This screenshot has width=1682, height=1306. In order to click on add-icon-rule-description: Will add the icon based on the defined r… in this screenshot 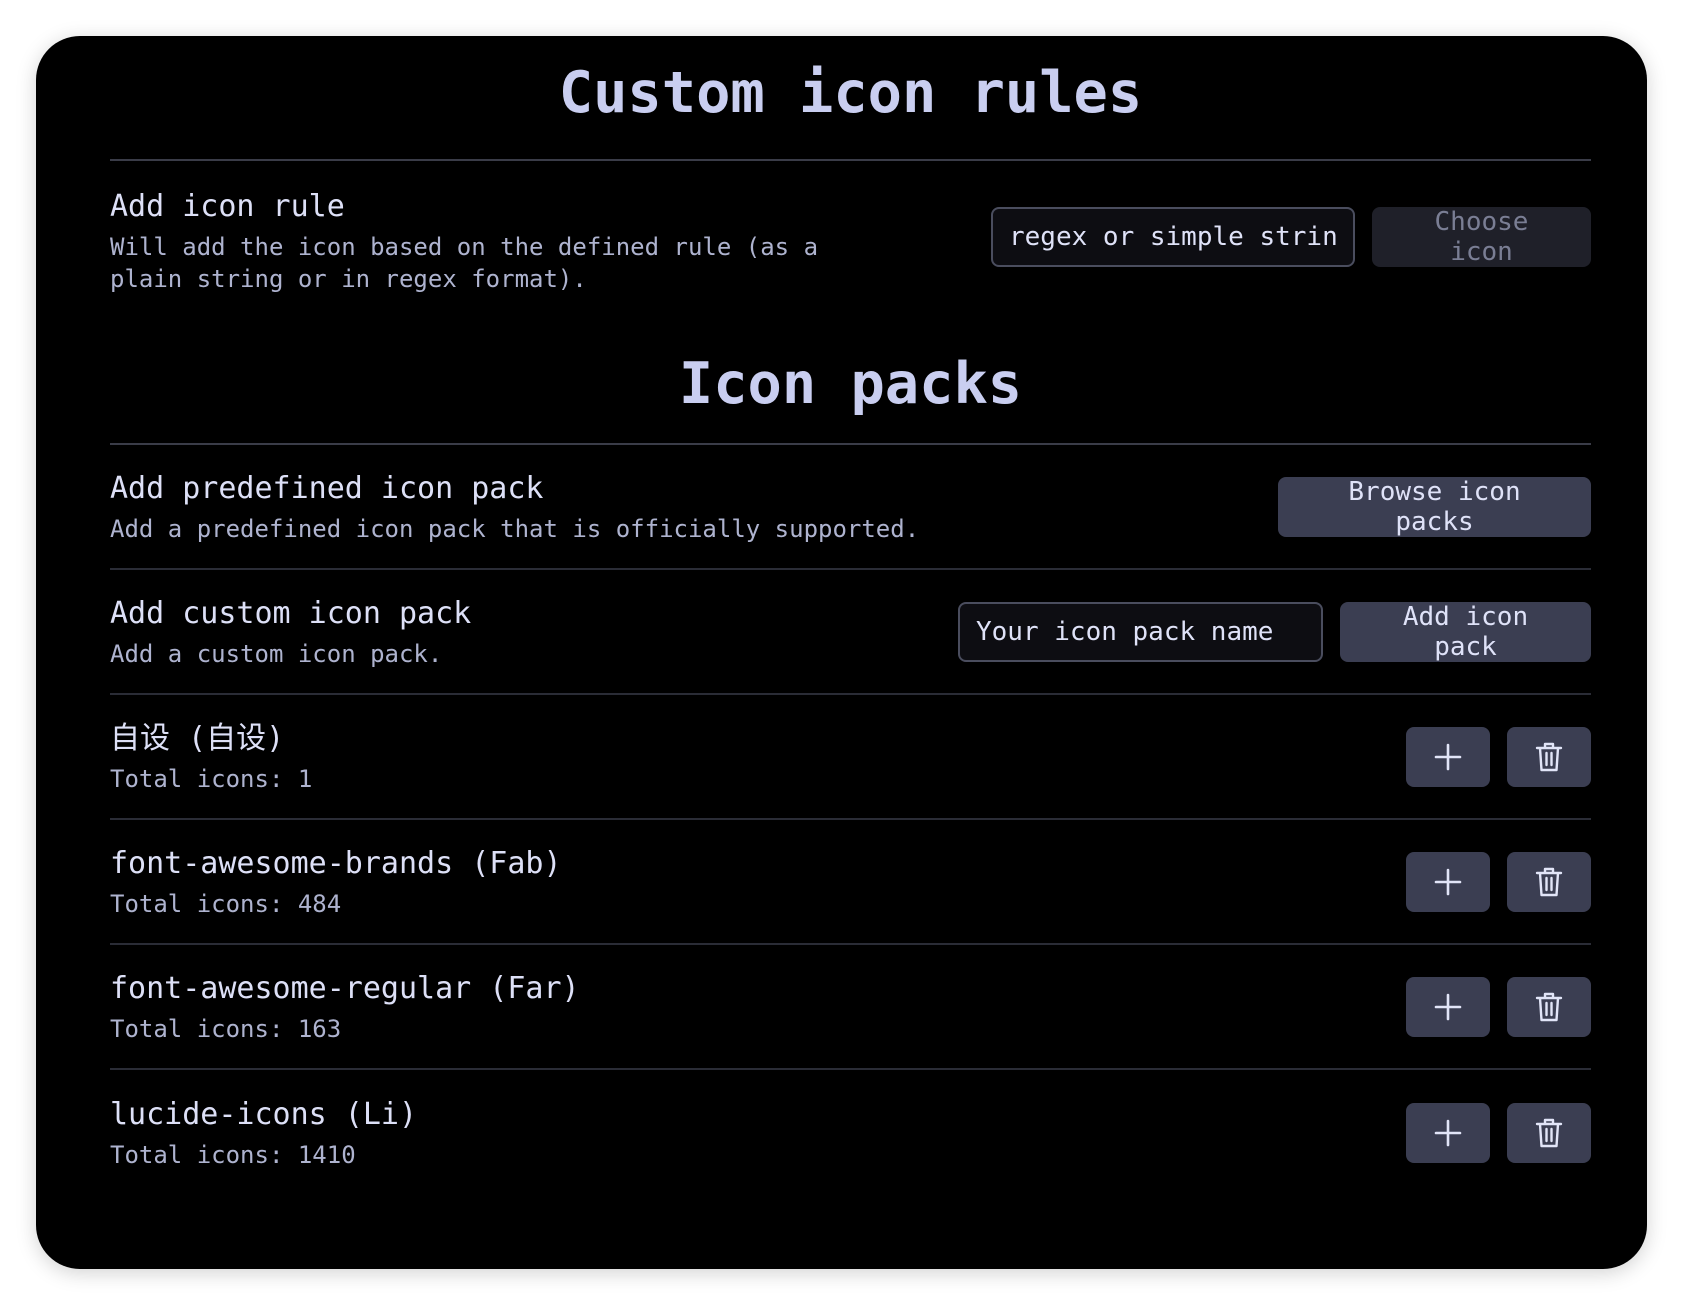, I will do `click(464, 263)`.